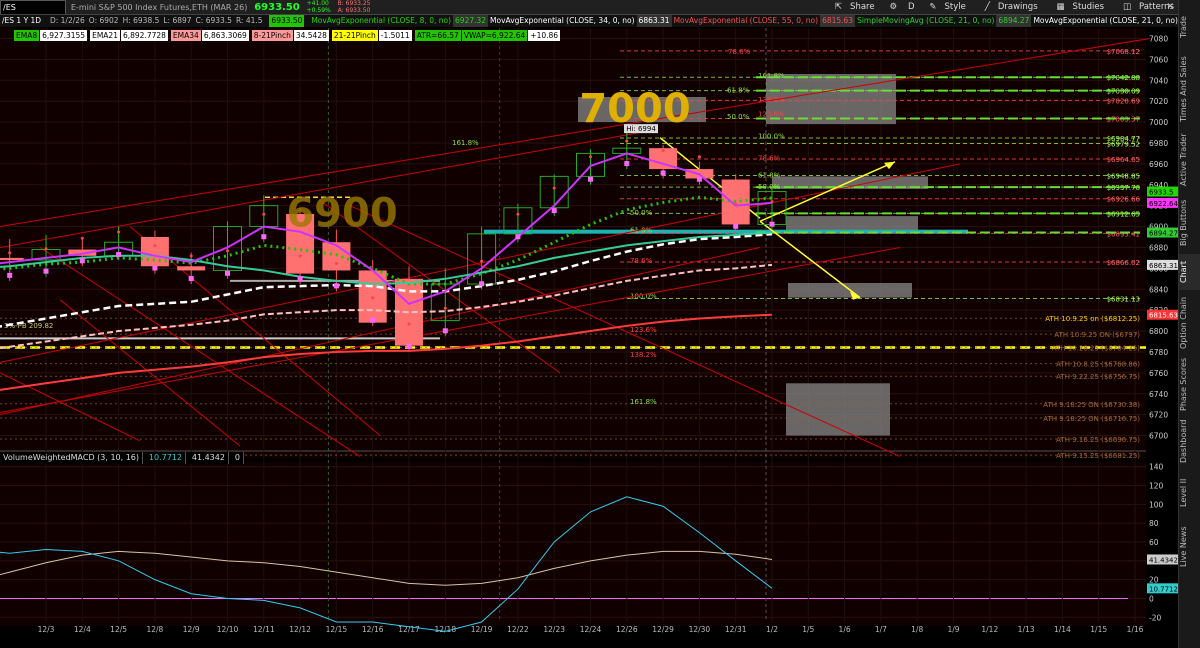 This screenshot has height=648, width=1200. Describe the element at coordinates (838, 7) in the screenshot. I see `share-icon: ⇱` at that location.